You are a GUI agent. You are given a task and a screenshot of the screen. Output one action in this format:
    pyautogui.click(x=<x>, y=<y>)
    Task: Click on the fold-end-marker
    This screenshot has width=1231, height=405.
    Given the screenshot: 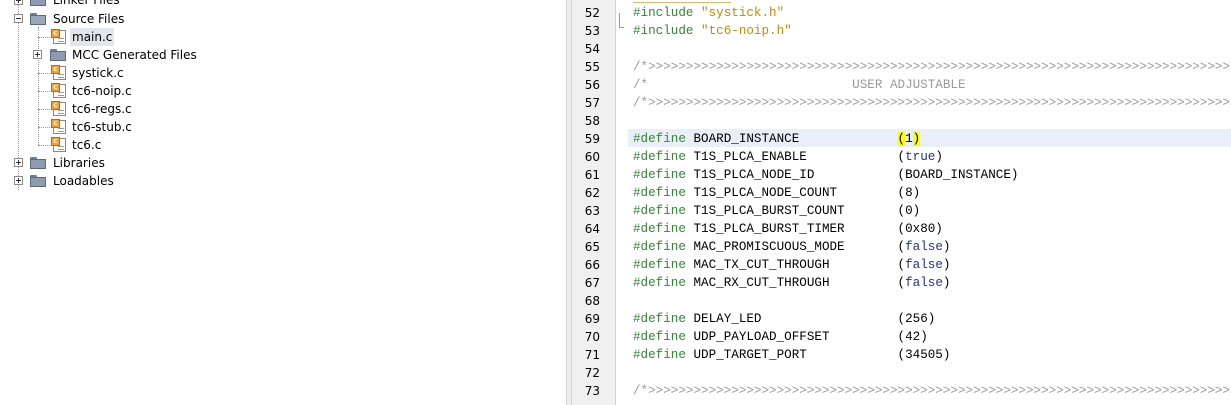 What is the action you would take?
    pyautogui.click(x=621, y=20)
    